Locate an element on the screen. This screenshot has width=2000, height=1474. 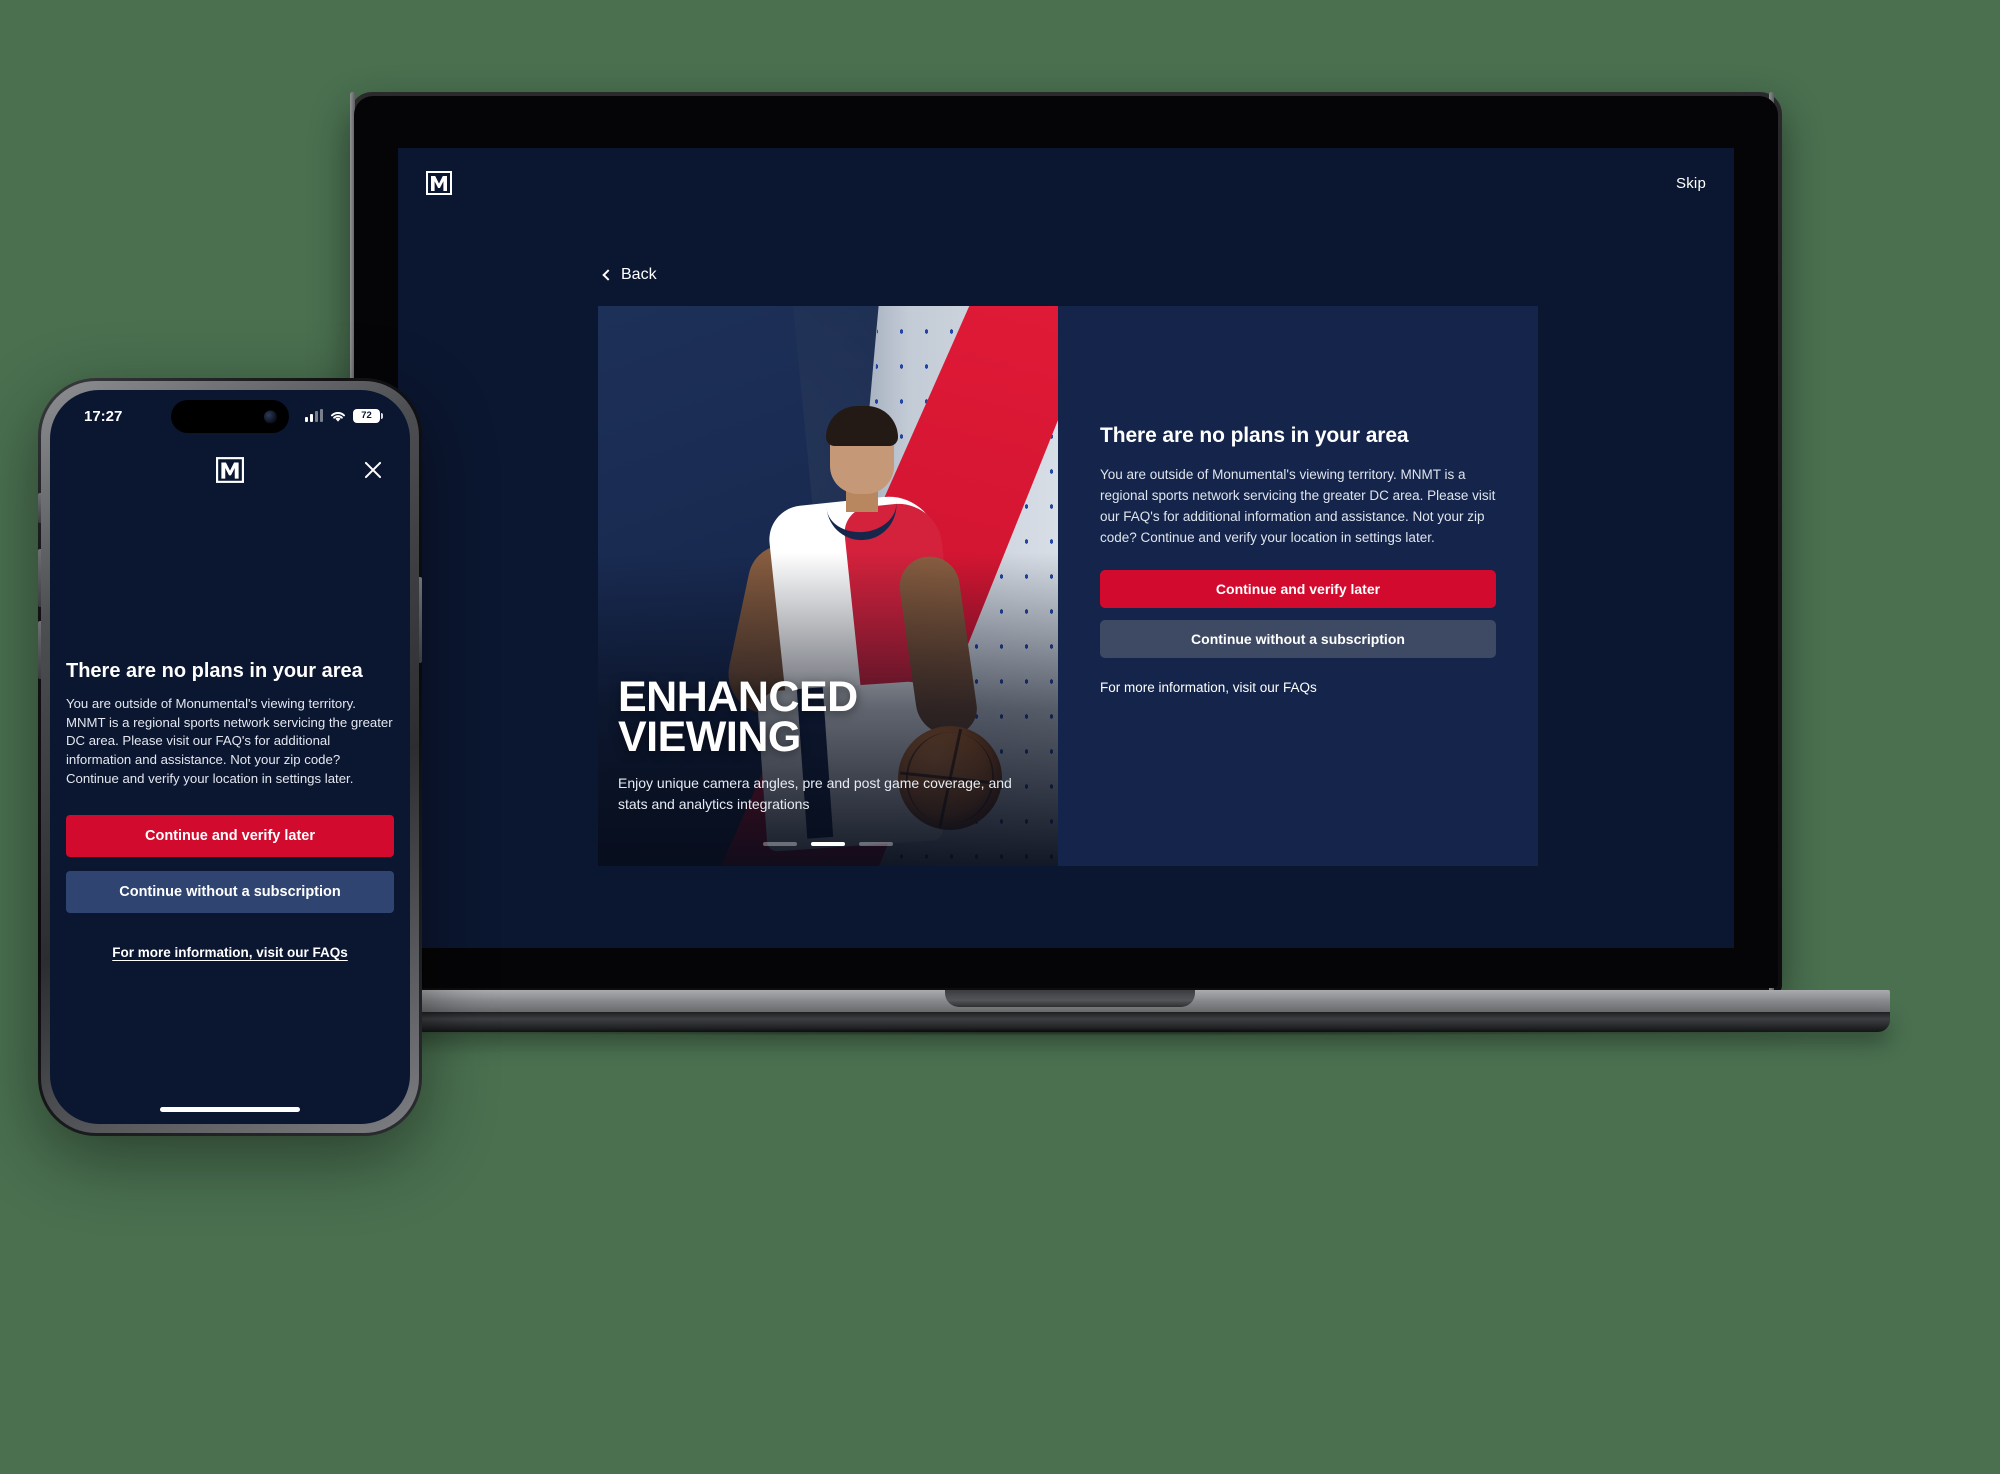
laptop-shadow is located at coordinates (1070, 1032).